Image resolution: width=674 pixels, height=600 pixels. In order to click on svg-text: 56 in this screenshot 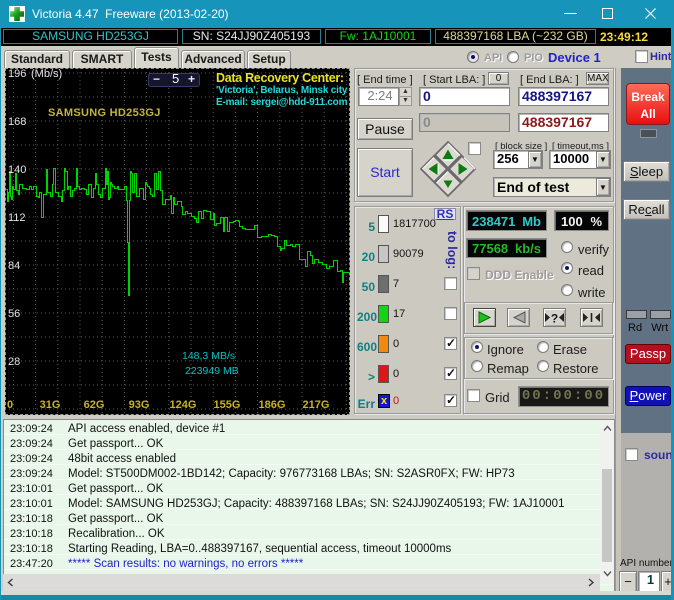, I will do `click(14, 314)`.